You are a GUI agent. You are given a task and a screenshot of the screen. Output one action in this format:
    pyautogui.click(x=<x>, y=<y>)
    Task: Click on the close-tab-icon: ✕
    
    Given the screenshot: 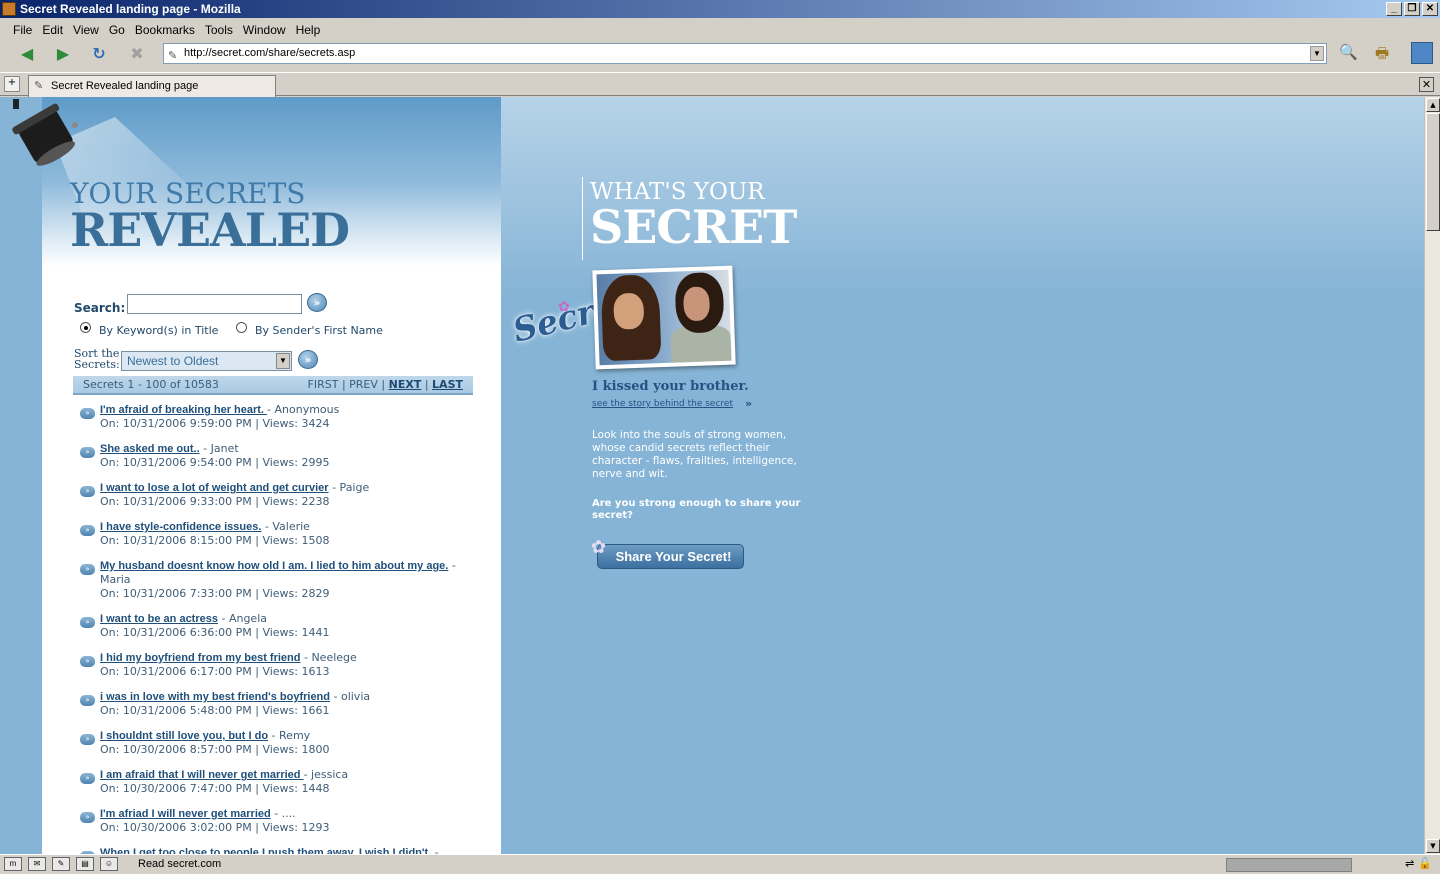 What is the action you would take?
    pyautogui.click(x=1426, y=84)
    